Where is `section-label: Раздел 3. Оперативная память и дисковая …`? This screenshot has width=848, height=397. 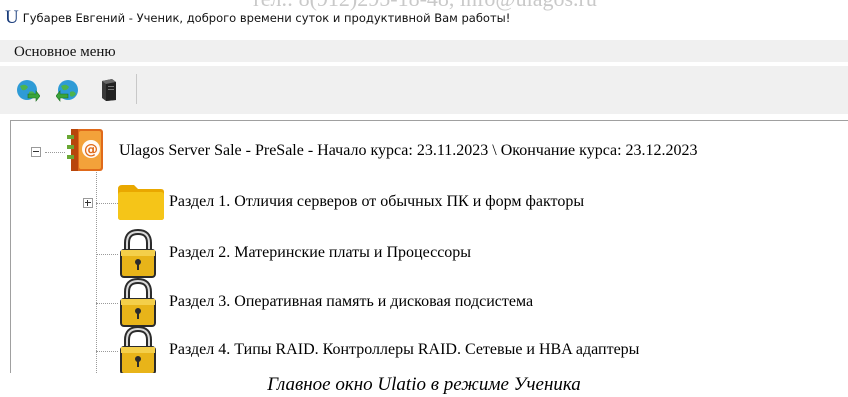 section-label: Раздел 3. Оперативная память и дисковая … is located at coordinates (351, 302).